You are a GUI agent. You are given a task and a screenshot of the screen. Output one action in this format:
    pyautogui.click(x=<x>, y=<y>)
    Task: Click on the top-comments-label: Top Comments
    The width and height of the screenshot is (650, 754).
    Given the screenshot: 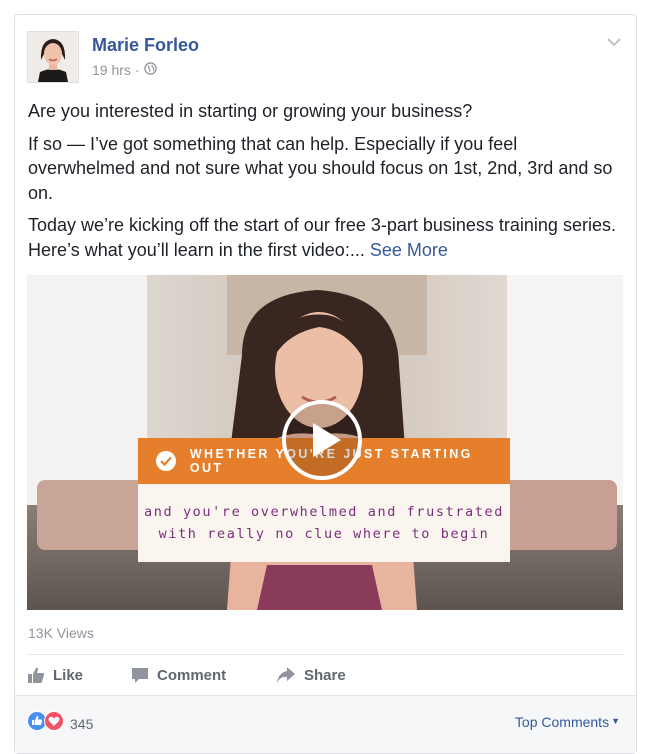 What is the action you would take?
    pyautogui.click(x=562, y=722)
    